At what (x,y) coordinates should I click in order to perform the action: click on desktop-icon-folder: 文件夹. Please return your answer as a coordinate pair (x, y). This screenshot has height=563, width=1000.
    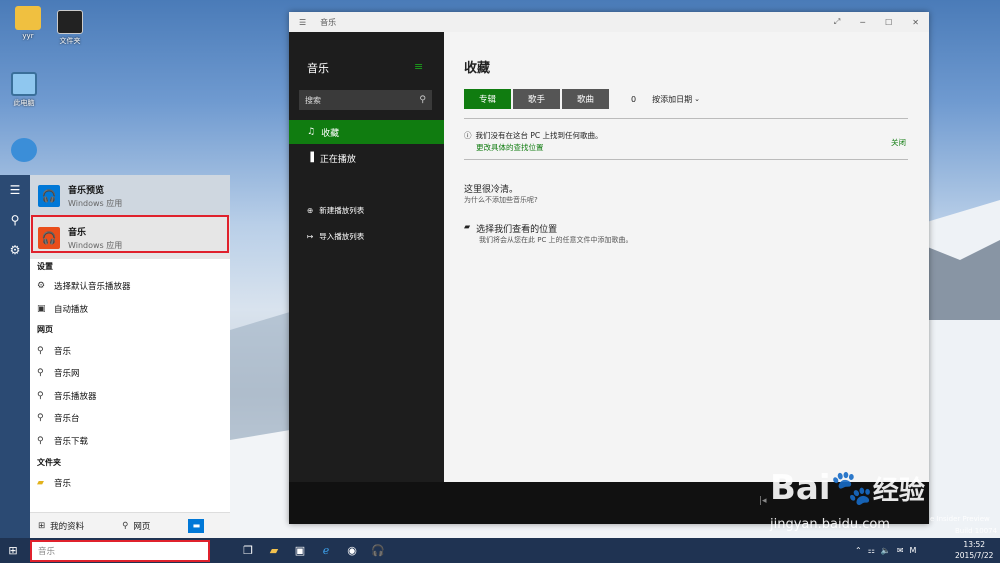
    Looking at the image, I should click on (70, 28).